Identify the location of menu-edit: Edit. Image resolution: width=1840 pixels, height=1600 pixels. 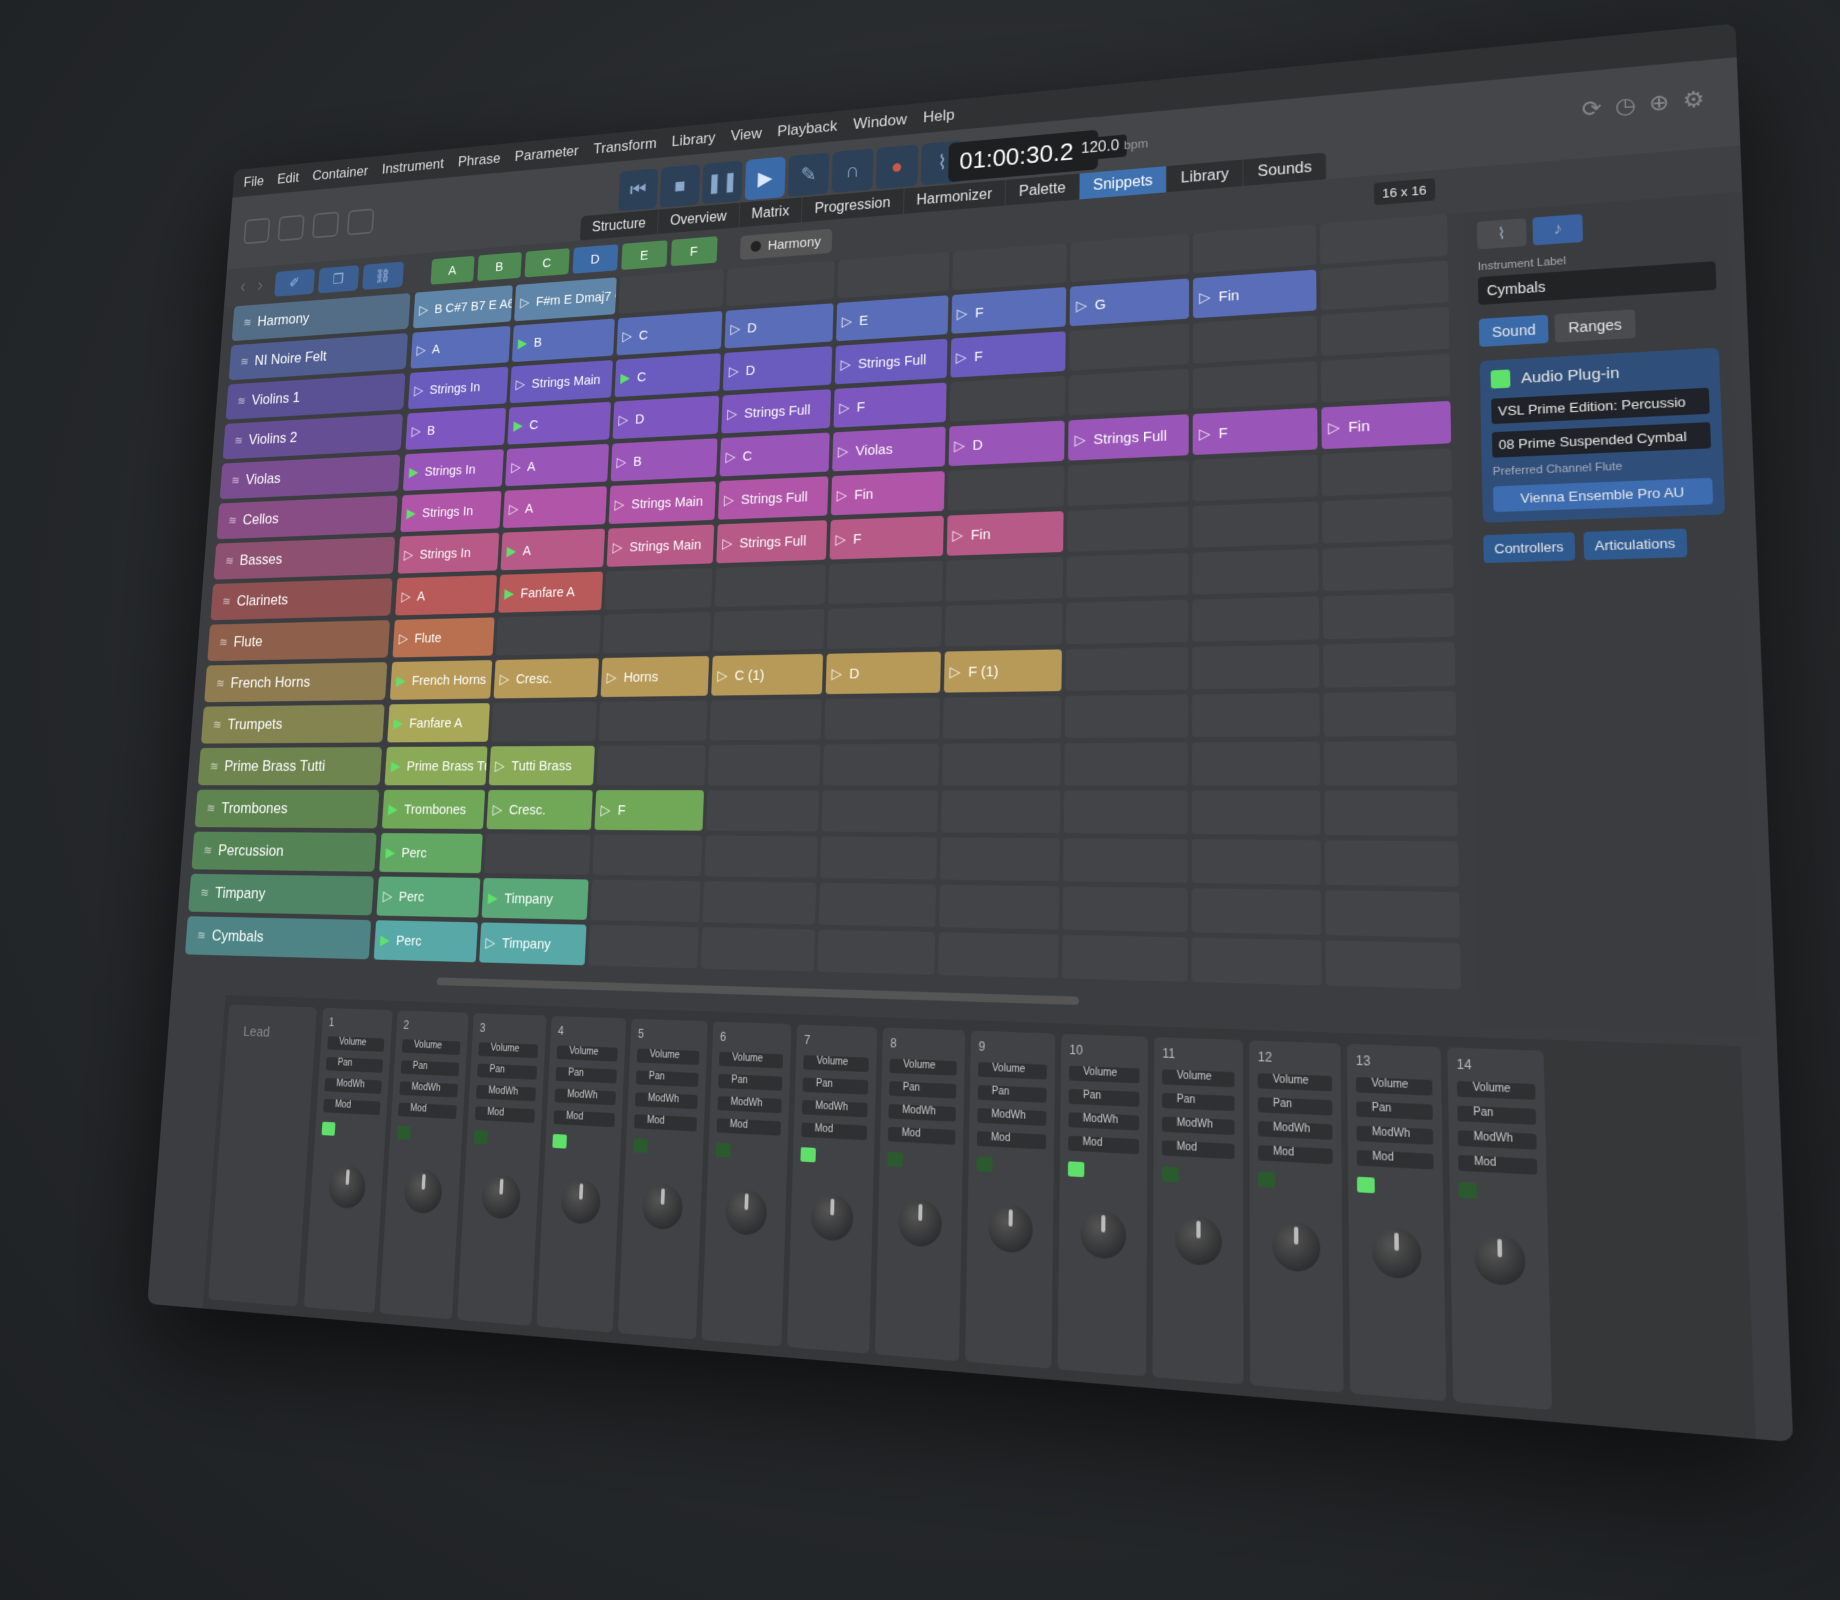
(288, 178).